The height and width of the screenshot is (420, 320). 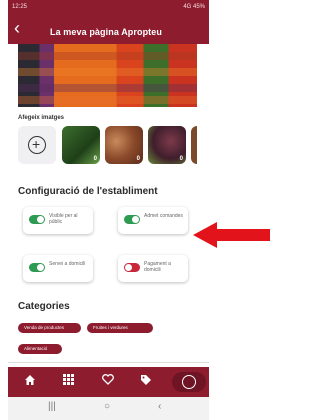 I want to click on hero-image-vegetables, so click(x=107, y=75).